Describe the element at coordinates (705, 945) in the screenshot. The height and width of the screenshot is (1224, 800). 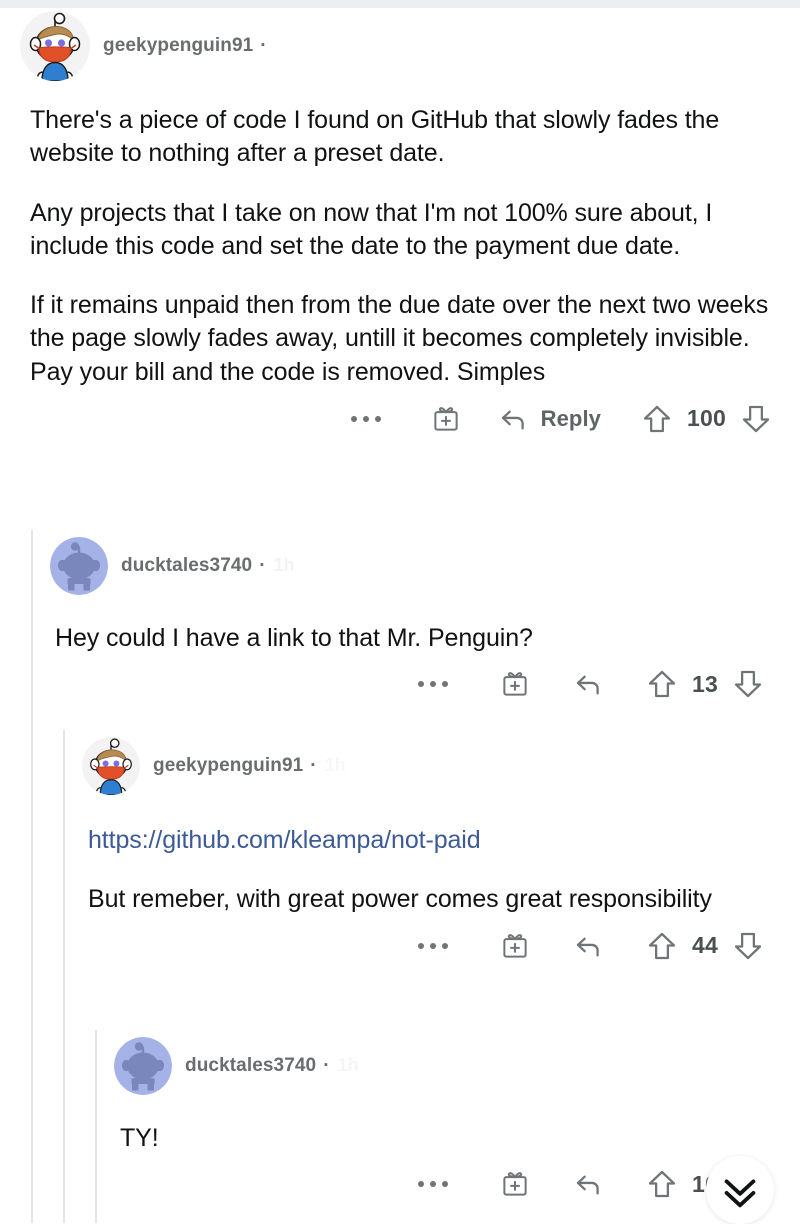
I see `comment-score: 44` at that location.